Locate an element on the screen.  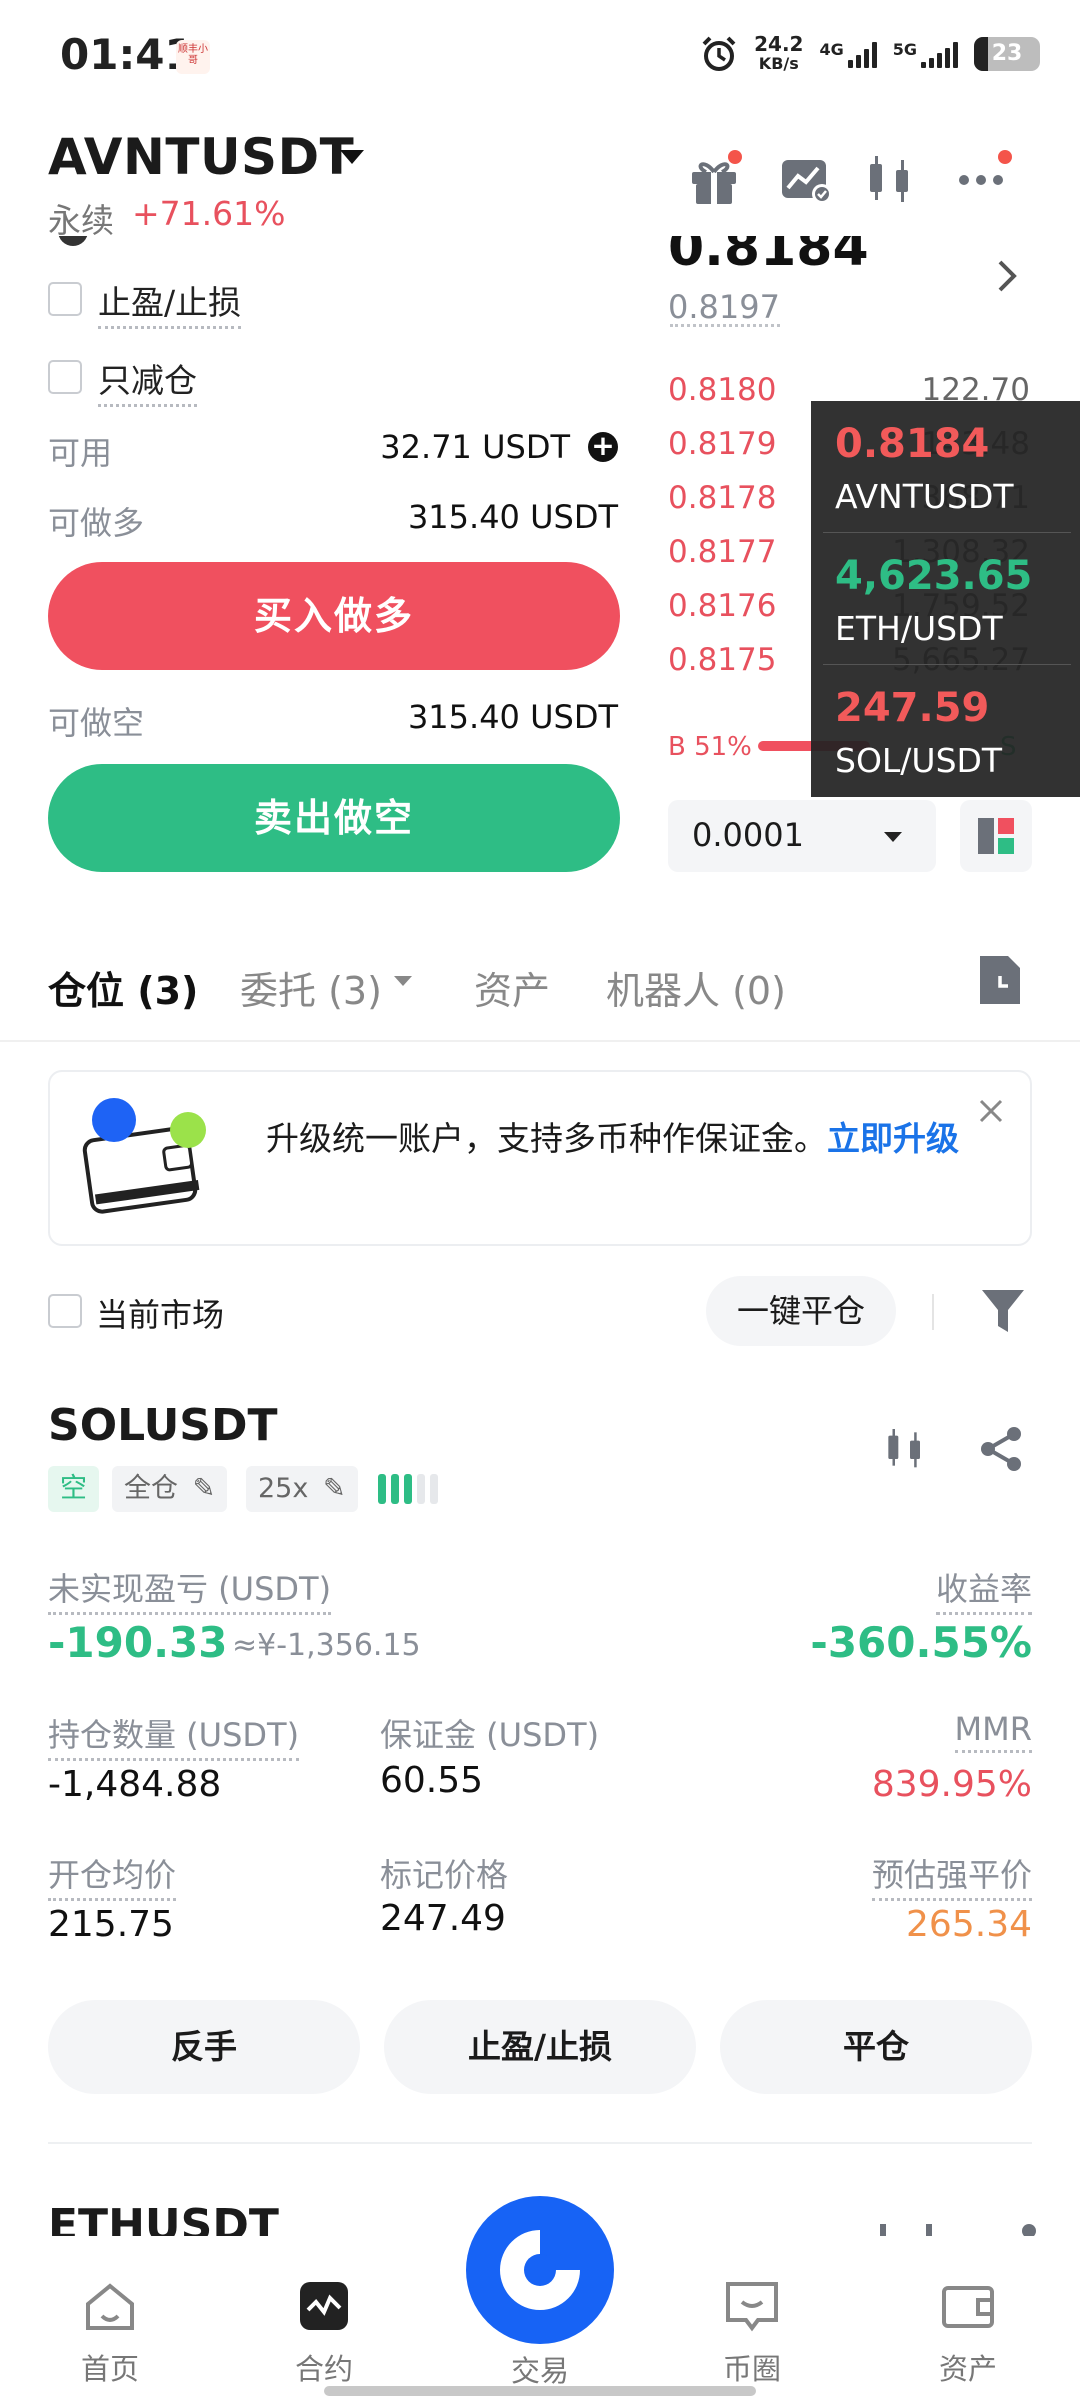
chart-settings-icon is located at coordinates (806, 180).